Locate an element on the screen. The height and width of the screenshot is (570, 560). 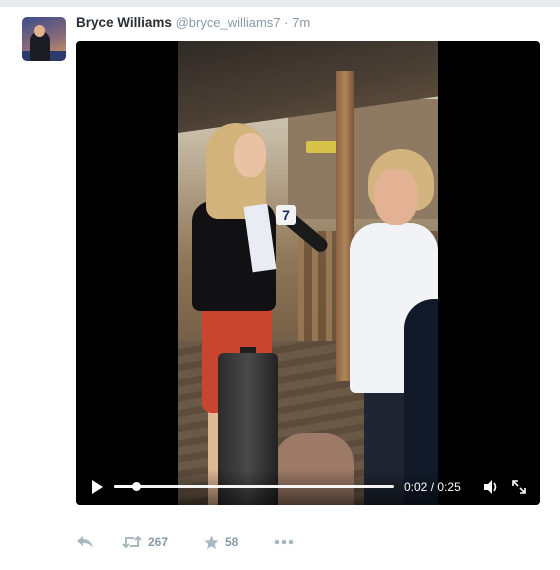
video-time: 0:02 / 0:25 is located at coordinates (432, 487).